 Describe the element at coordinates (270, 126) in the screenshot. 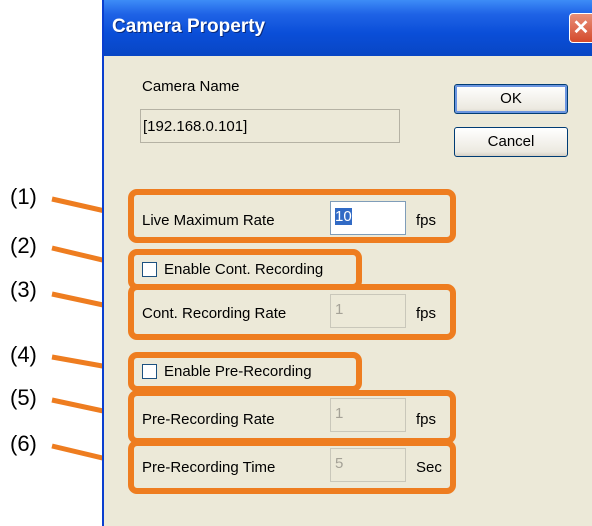

I see `camera-name-field: [192.168.0.101]` at that location.